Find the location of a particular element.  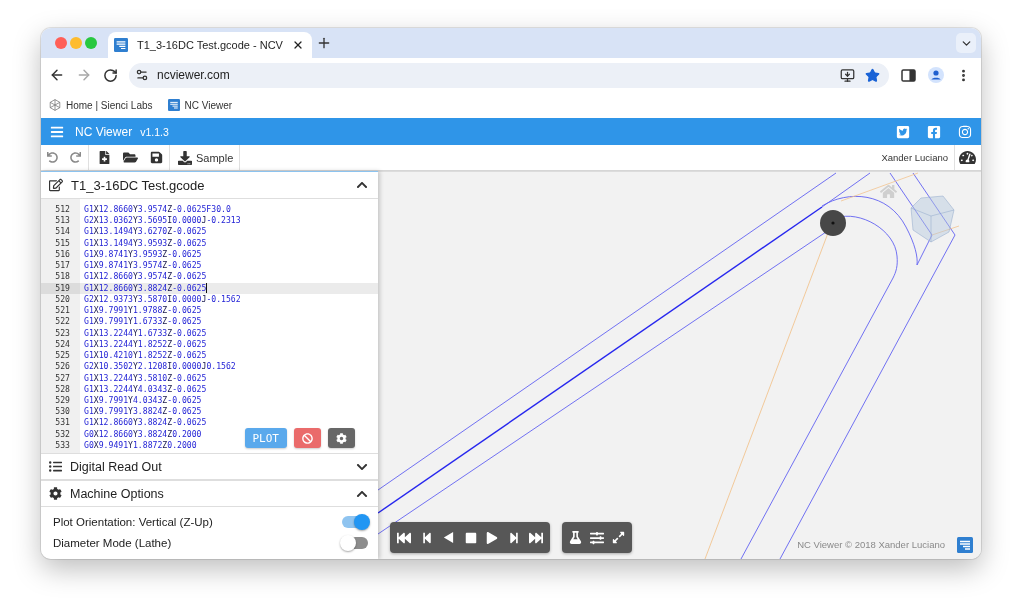

undo-icon is located at coordinates (52, 157).